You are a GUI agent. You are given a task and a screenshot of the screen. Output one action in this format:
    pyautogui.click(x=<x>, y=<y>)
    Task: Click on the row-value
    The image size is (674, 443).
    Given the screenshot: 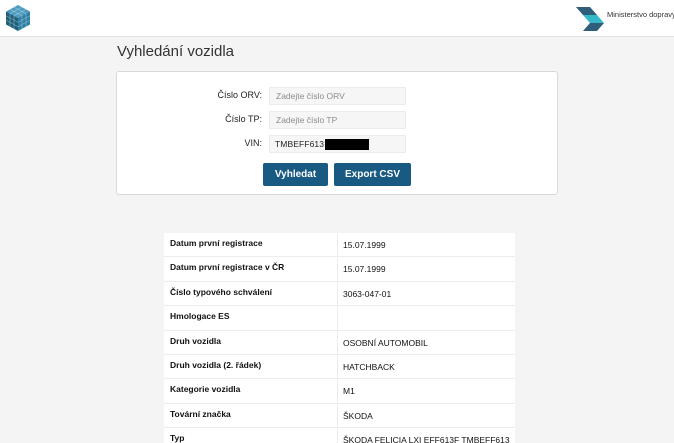 What is the action you would take?
    pyautogui.click(x=426, y=317)
    